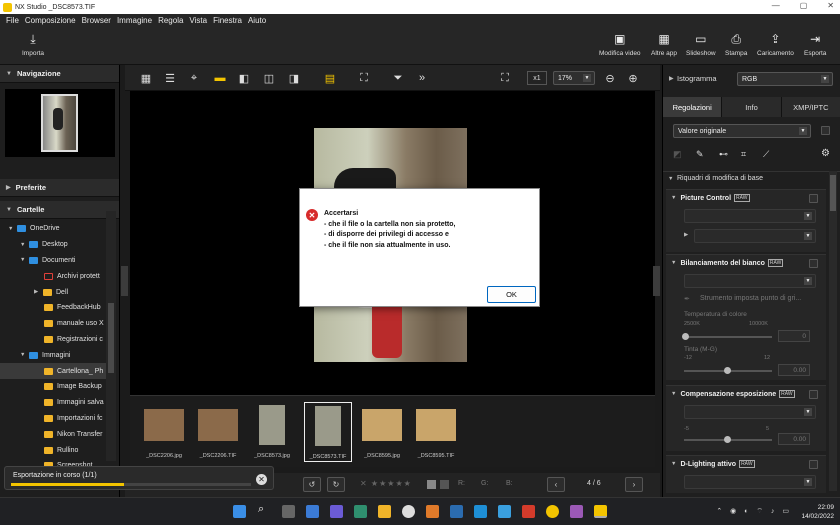  Describe the element at coordinates (220, 78) in the screenshot. I see `single-view-icon: ▬` at that location.